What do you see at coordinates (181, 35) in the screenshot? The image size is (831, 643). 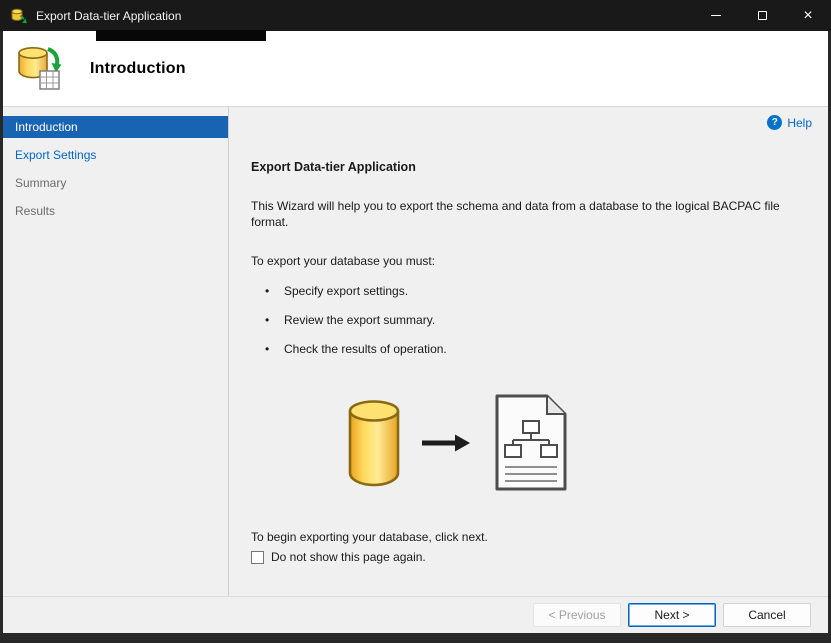 I see `titlebar-artifact` at bounding box center [181, 35].